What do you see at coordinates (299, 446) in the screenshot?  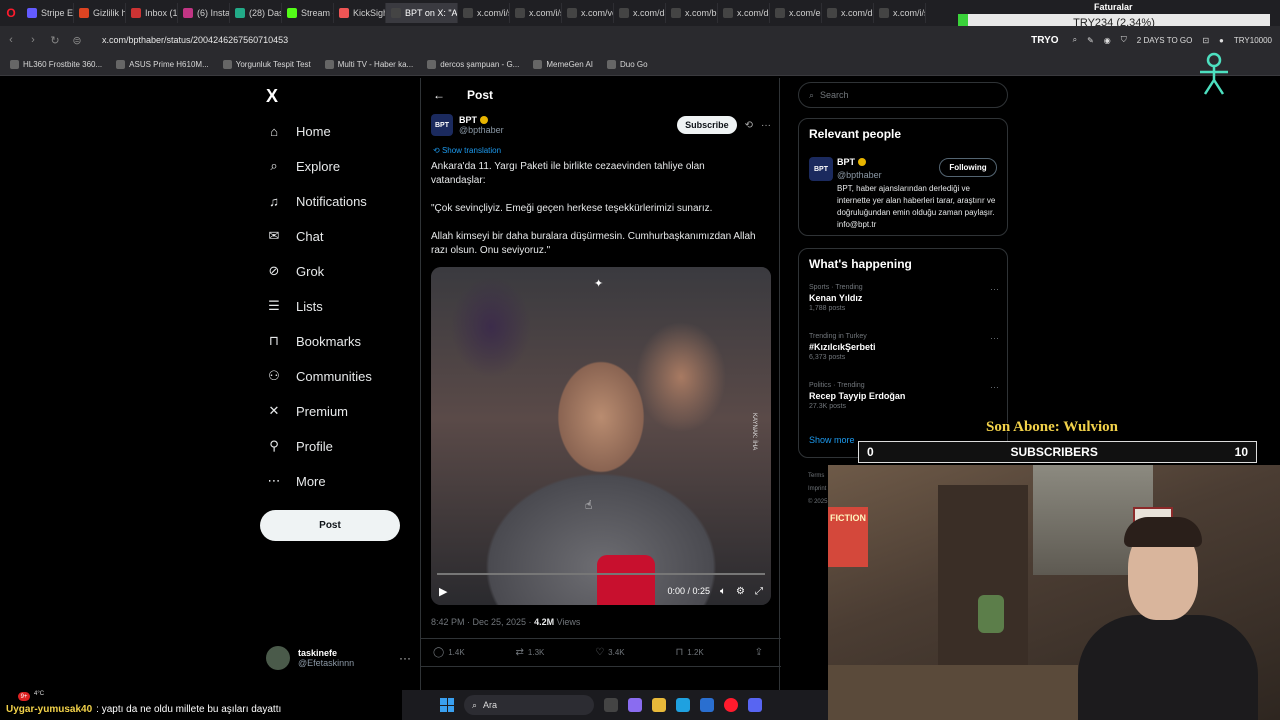 I see `nav-item-profile: ⚲ Profile` at bounding box center [299, 446].